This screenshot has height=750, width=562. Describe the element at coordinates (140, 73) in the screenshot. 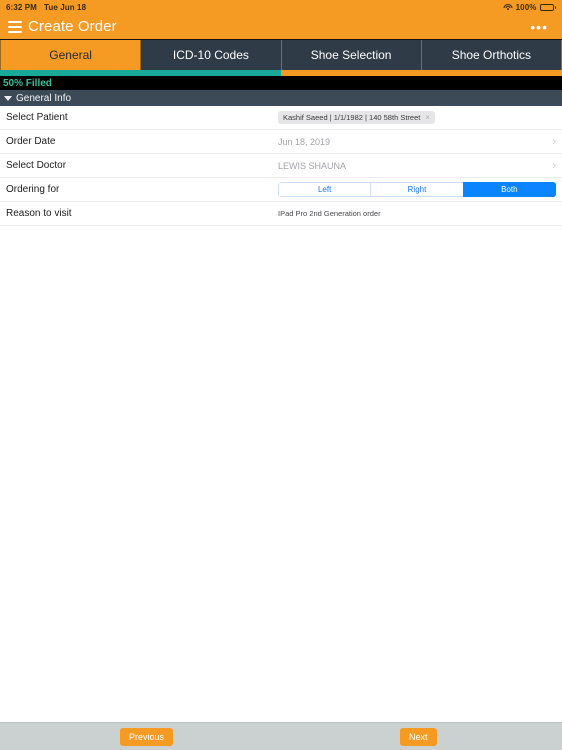

I see `progress-bar-fill` at that location.